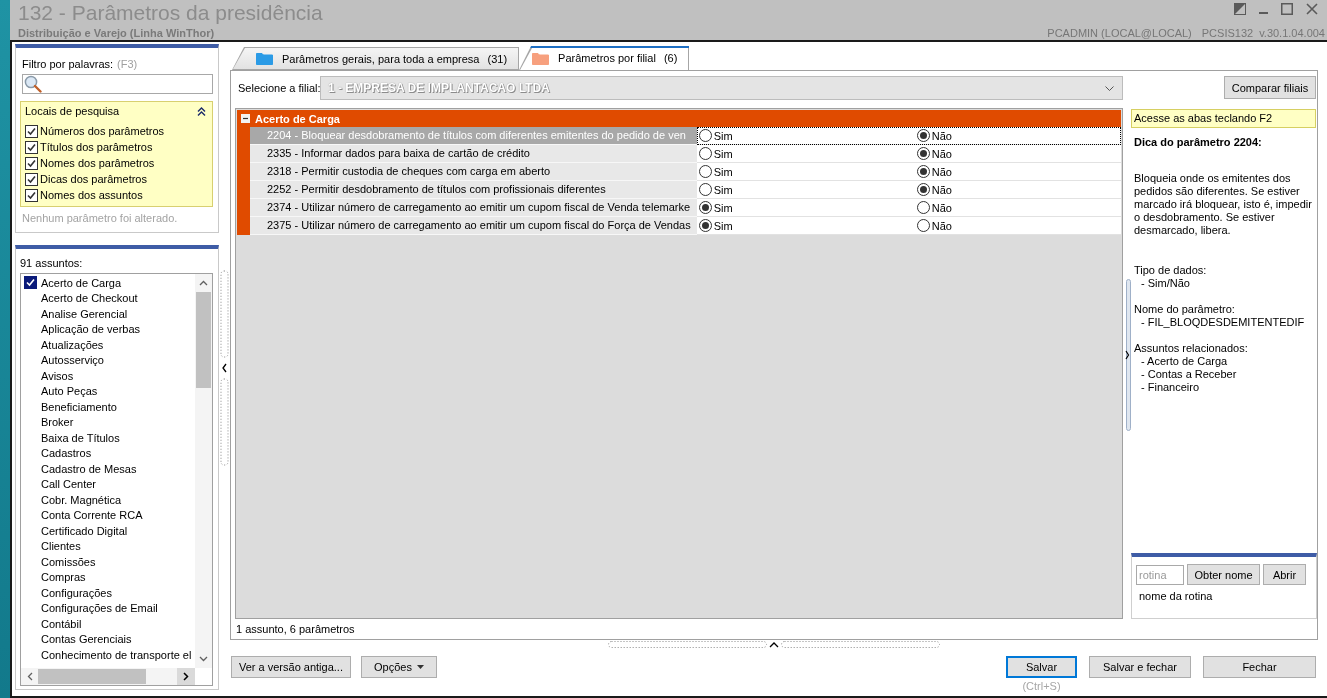  What do you see at coordinates (1170, 387) in the screenshot?
I see `hint-item: - Financeiro` at bounding box center [1170, 387].